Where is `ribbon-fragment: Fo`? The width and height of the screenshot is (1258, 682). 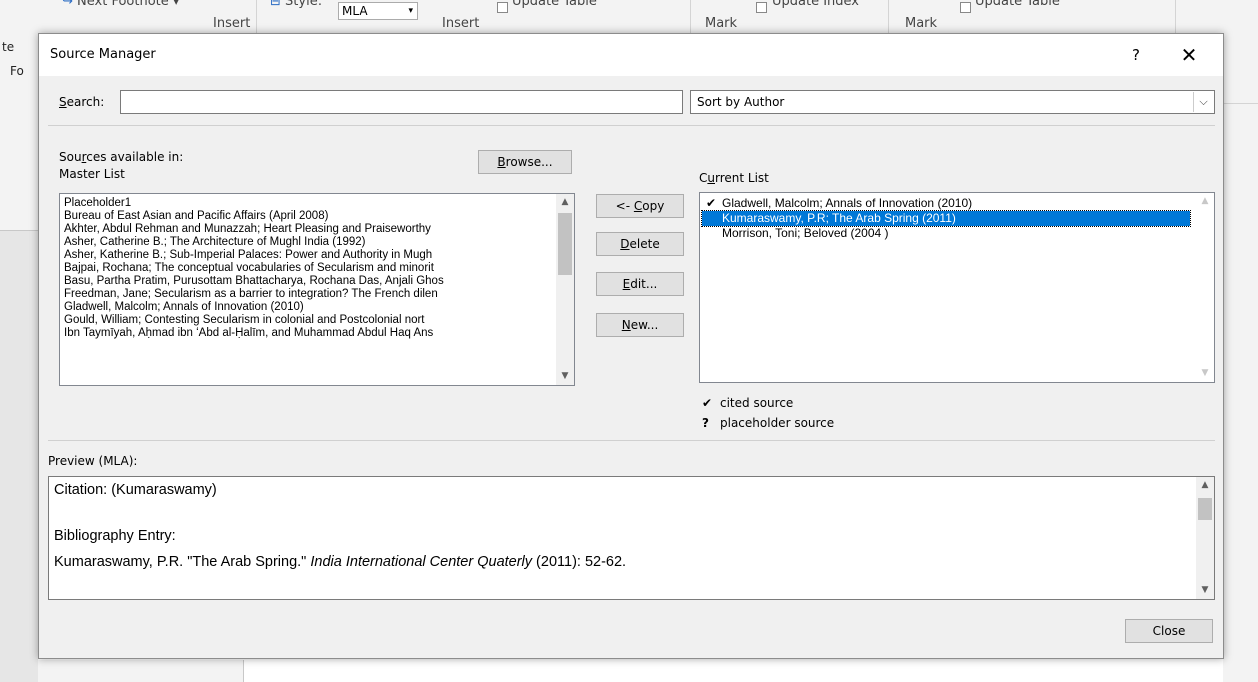 ribbon-fragment: Fo is located at coordinates (17, 71).